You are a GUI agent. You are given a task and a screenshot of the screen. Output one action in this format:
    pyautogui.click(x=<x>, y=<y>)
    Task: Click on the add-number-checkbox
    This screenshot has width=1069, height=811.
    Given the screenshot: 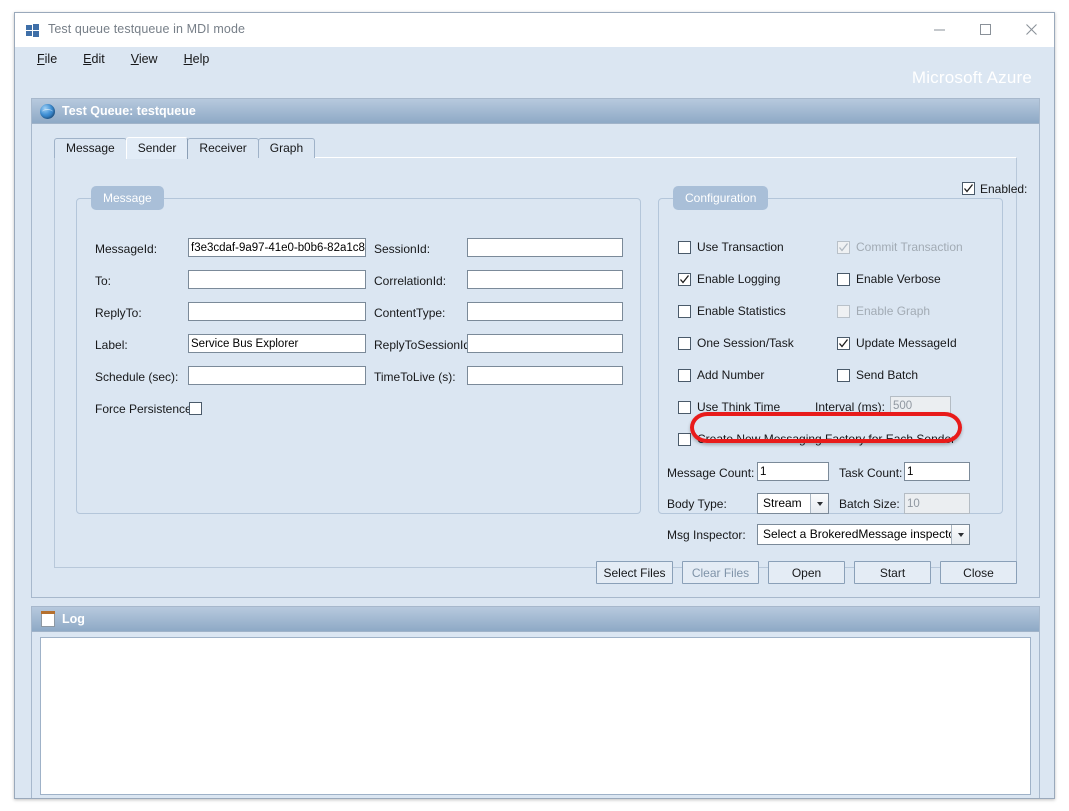 What is the action you would take?
    pyautogui.click(x=684, y=375)
    